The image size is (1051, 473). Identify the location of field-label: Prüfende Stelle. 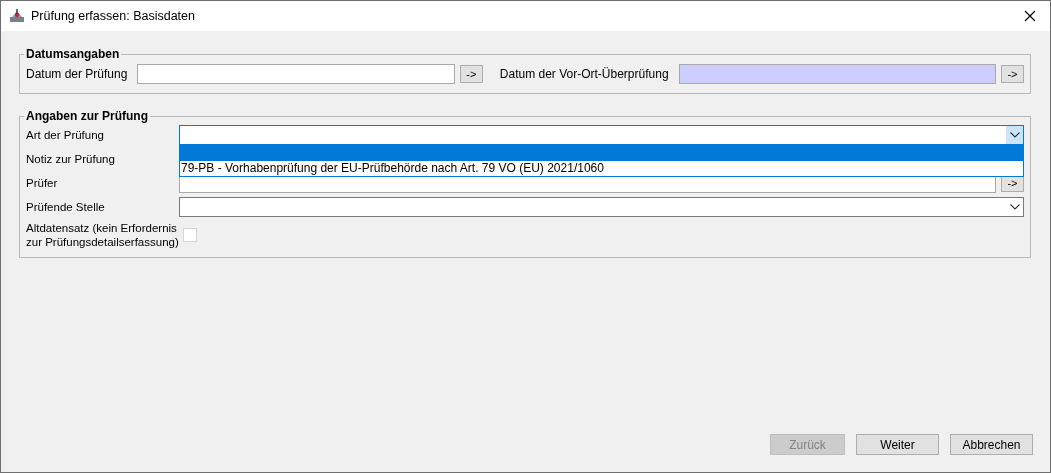
(66, 206).